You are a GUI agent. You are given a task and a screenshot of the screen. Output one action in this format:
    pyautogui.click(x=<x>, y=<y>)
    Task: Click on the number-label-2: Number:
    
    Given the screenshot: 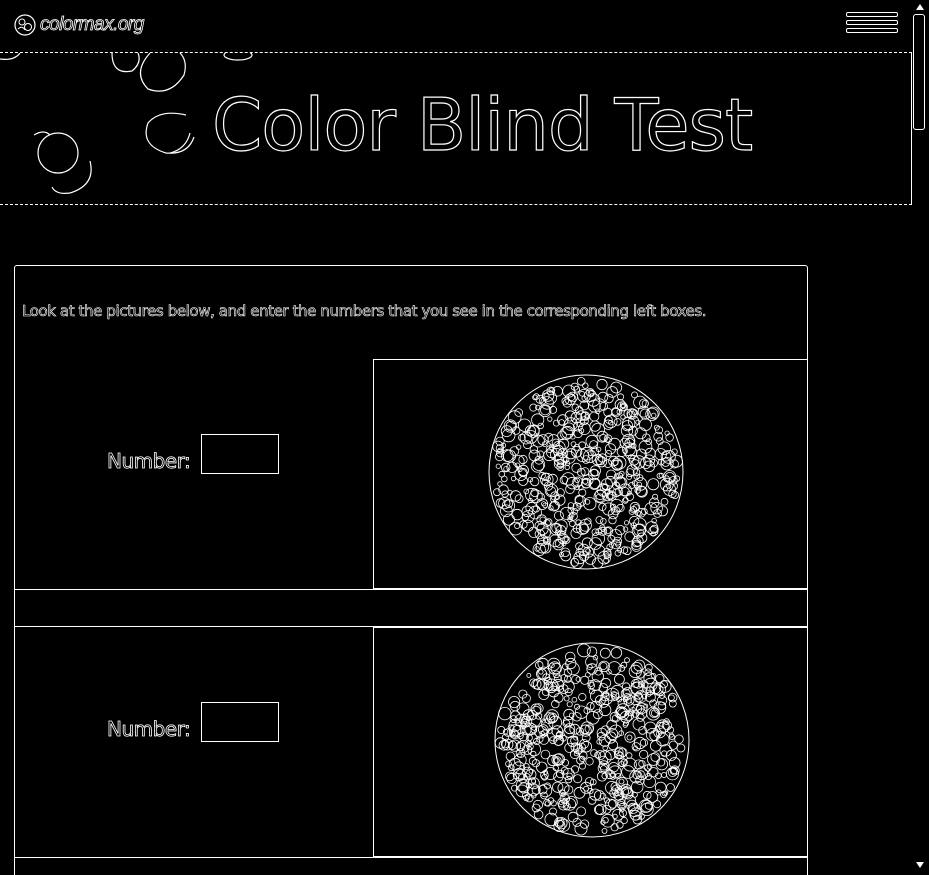 What is the action you would take?
    pyautogui.click(x=149, y=729)
    